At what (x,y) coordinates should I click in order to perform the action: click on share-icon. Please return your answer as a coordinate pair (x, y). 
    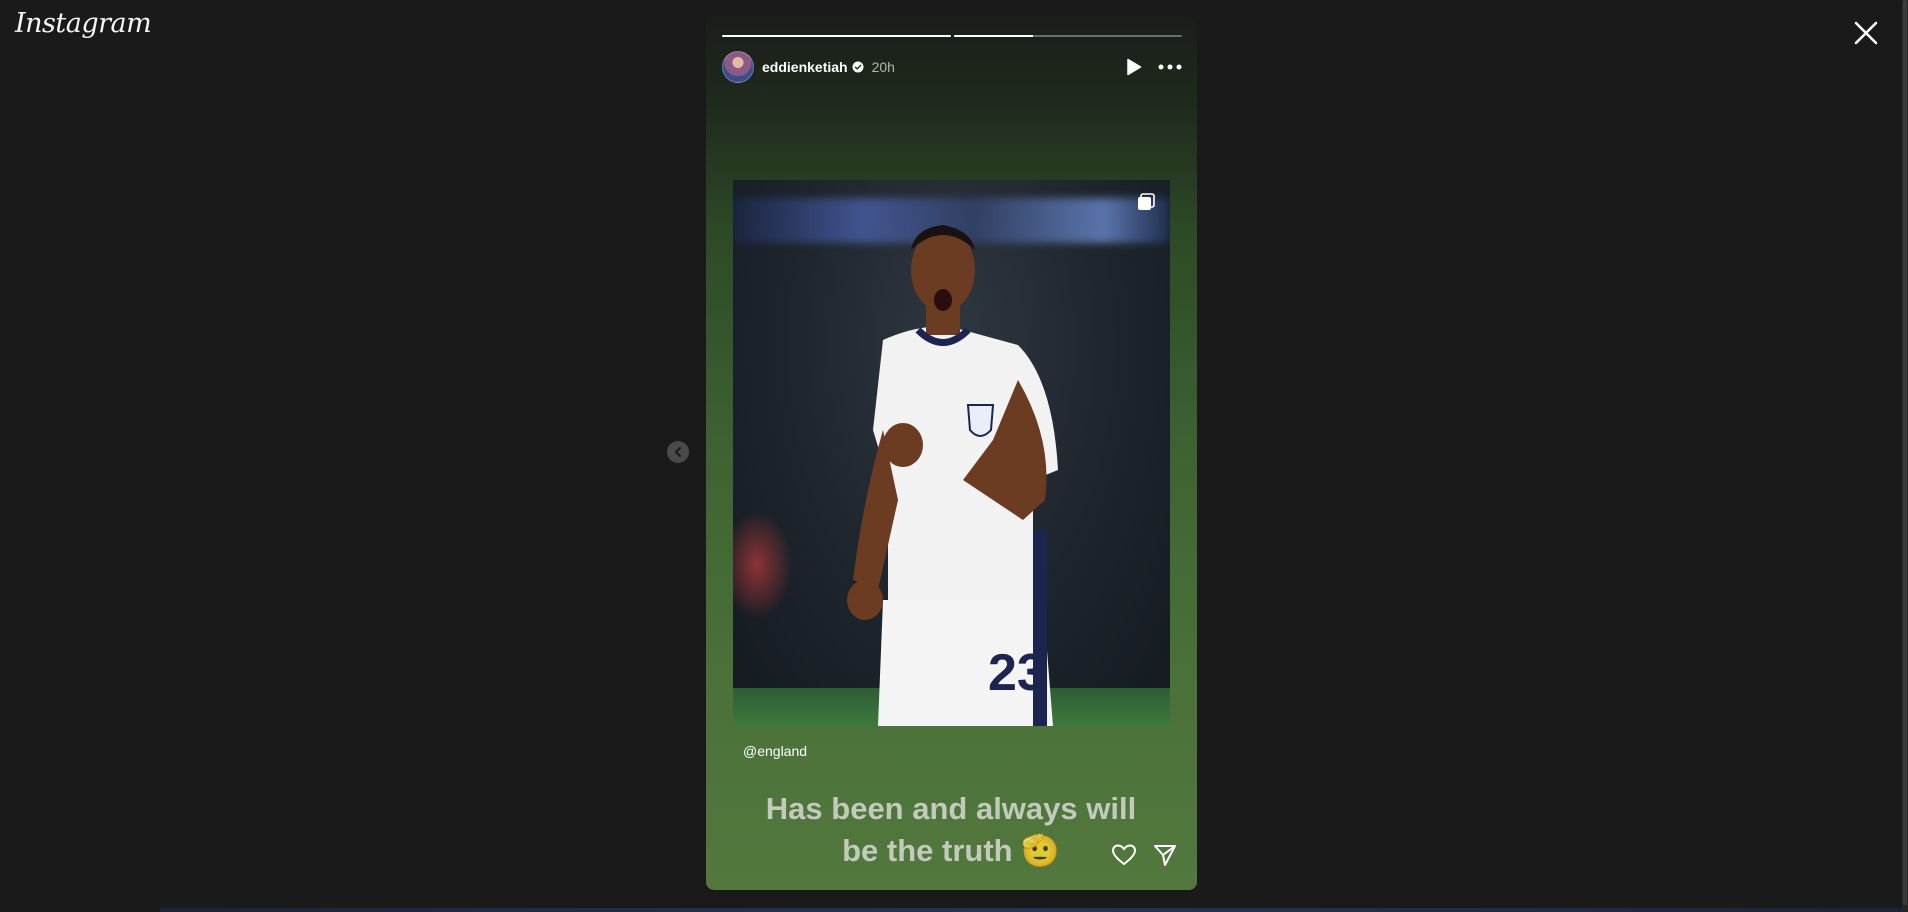
    Looking at the image, I should click on (1165, 855).